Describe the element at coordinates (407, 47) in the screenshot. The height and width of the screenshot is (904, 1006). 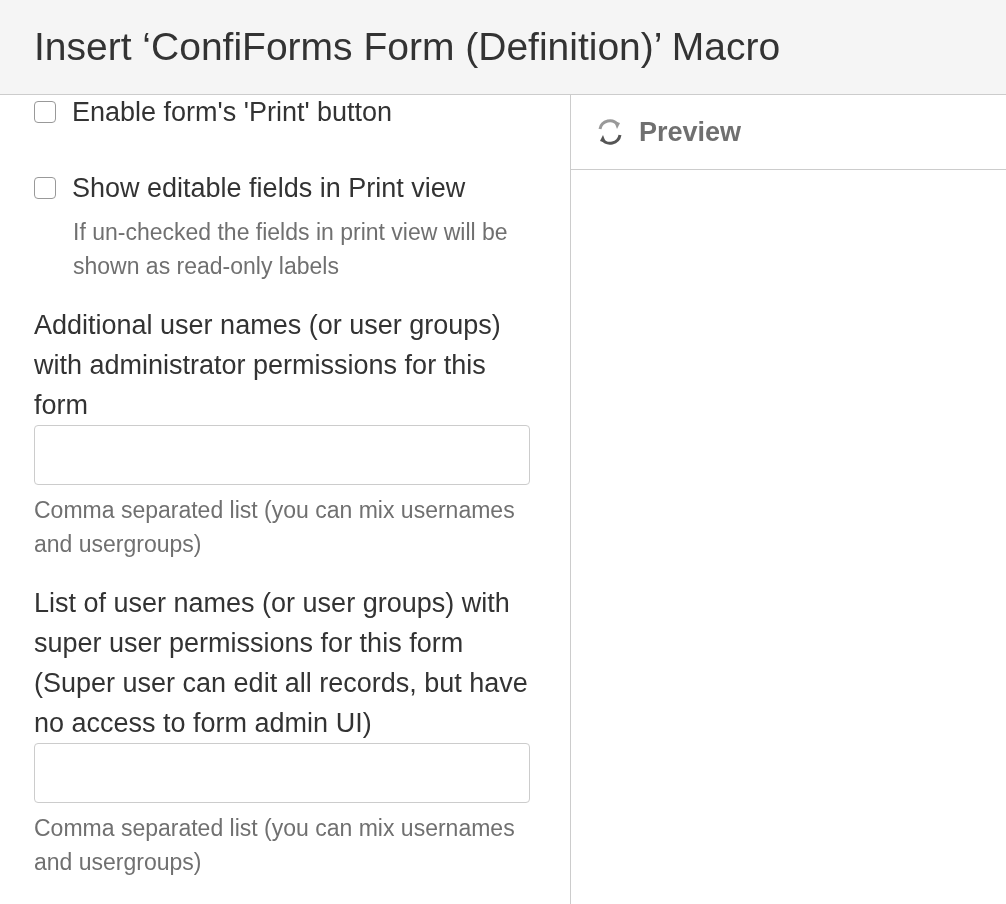
I see `dialog-title: Insert ‘ConfiForms Form (Definition)’ Macro` at that location.